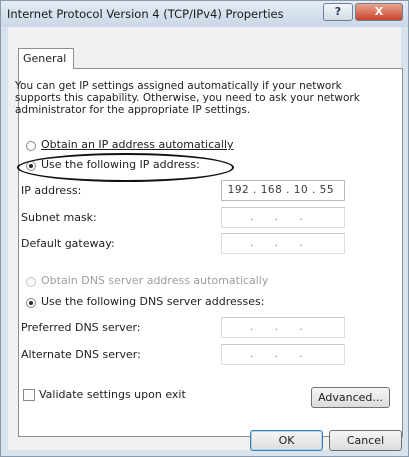 The height and width of the screenshot is (457, 409). Describe the element at coordinates (81, 327) in the screenshot. I see `preferred-dns-label: Preferred DNS server:` at that location.